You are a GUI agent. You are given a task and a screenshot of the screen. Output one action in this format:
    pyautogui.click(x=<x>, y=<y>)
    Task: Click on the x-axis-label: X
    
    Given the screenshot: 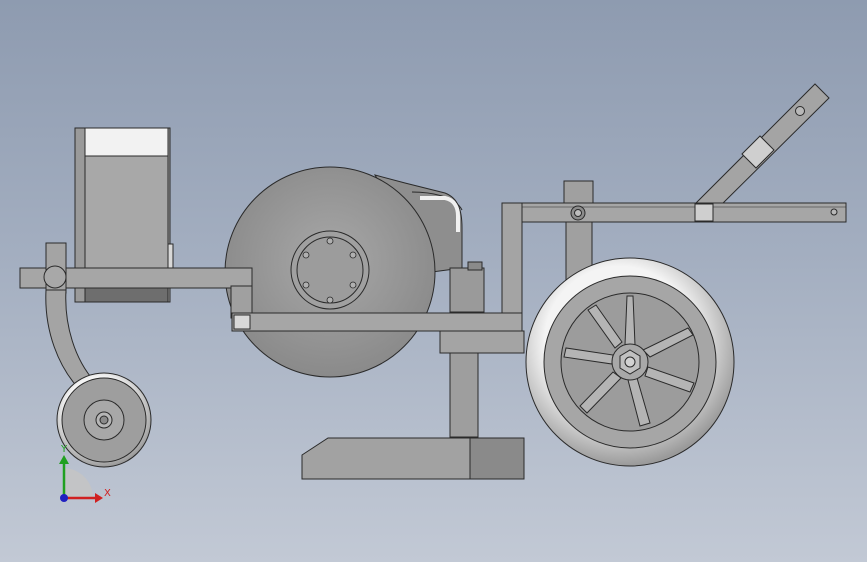 What is the action you would take?
    pyautogui.click(x=107, y=493)
    